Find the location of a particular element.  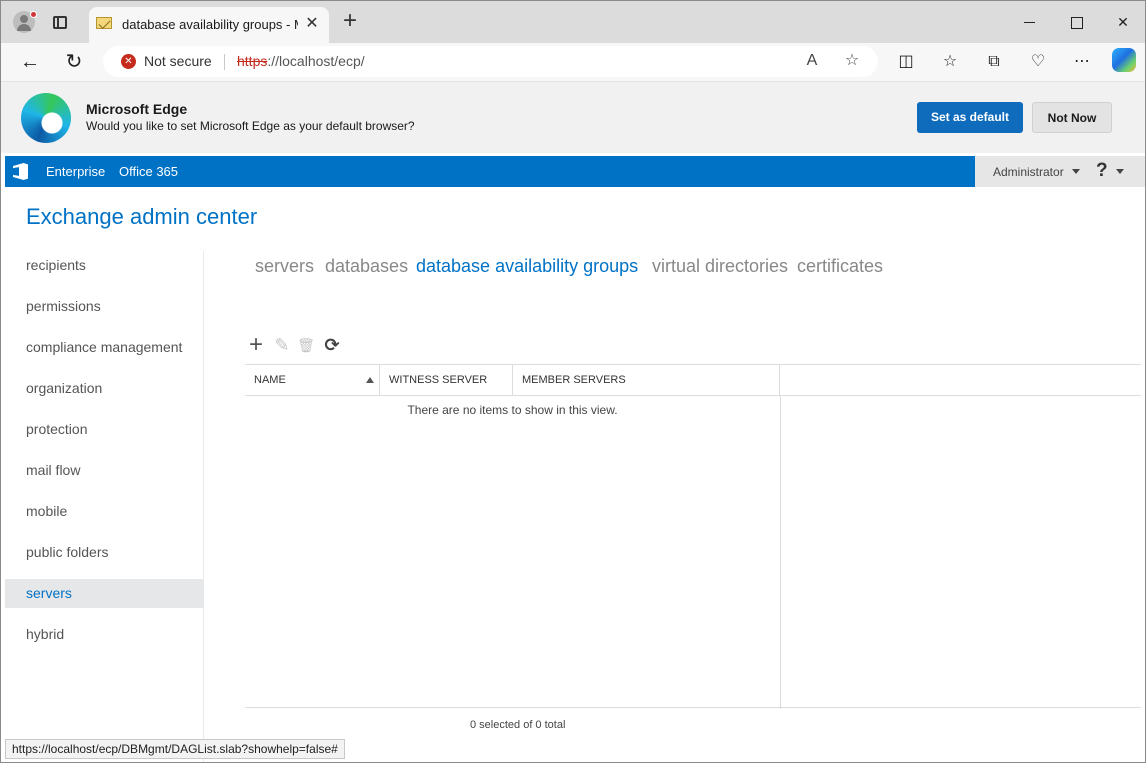

office-logo-icon is located at coordinates (20, 171).